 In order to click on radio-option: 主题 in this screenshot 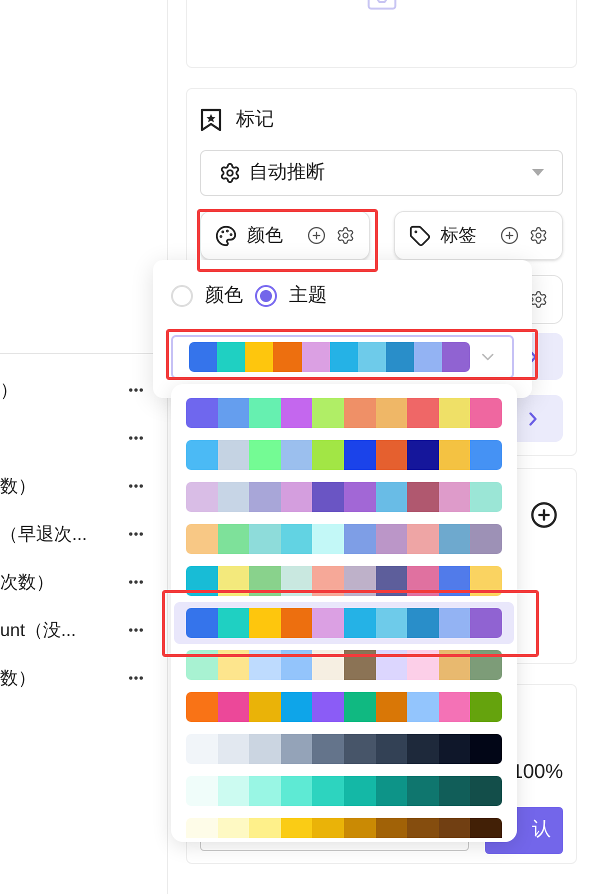, I will do `click(291, 296)`.